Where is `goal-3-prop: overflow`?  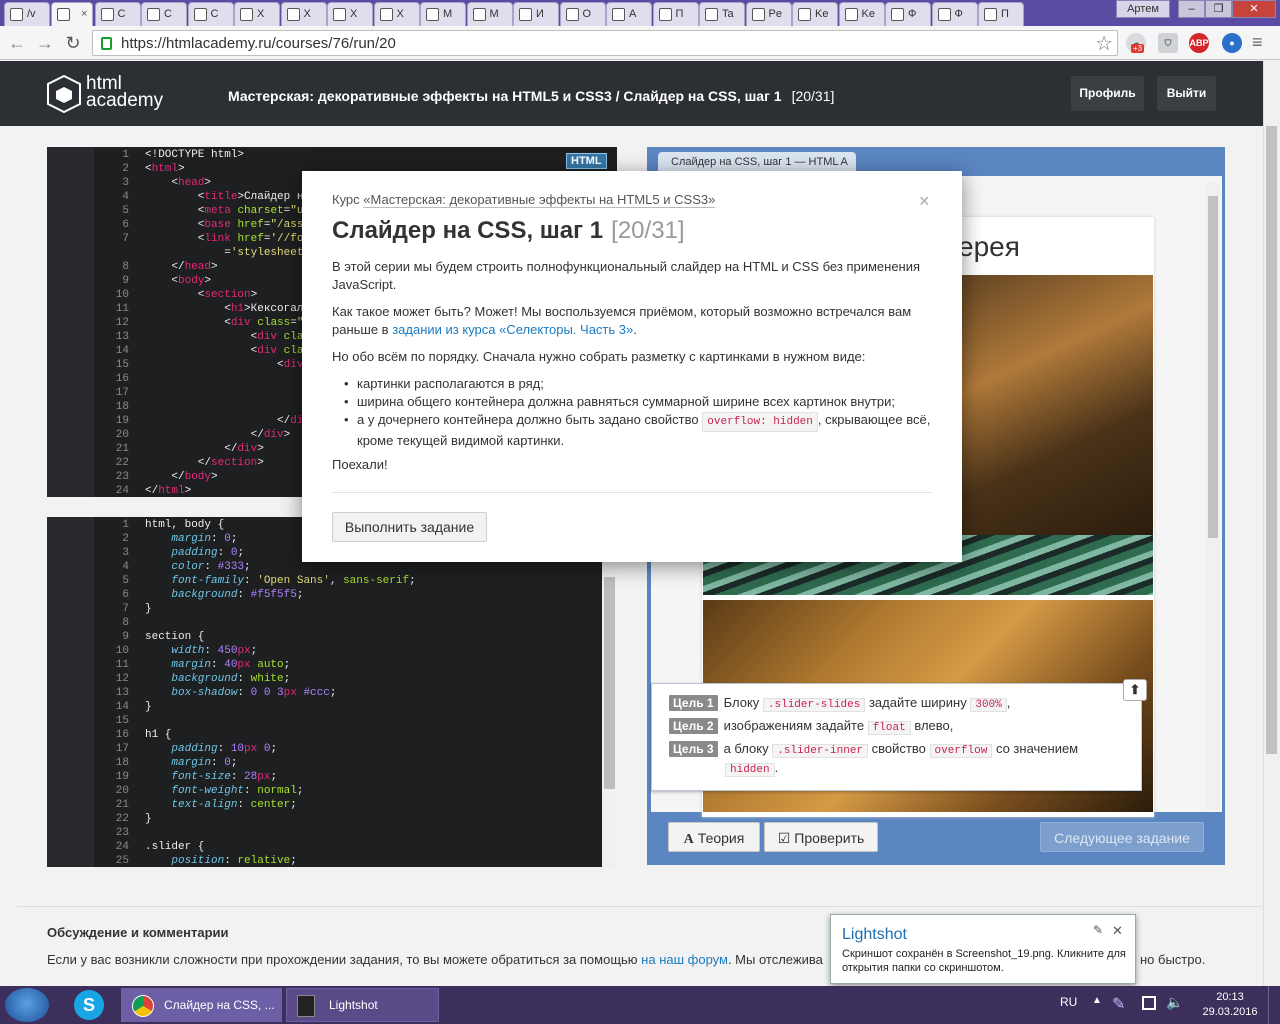
goal-3-prop: overflow is located at coordinates (961, 751).